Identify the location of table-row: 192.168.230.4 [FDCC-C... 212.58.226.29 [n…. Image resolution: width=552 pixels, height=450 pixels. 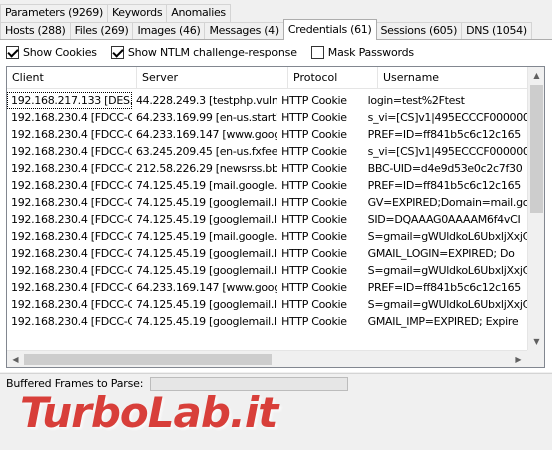
(267, 168).